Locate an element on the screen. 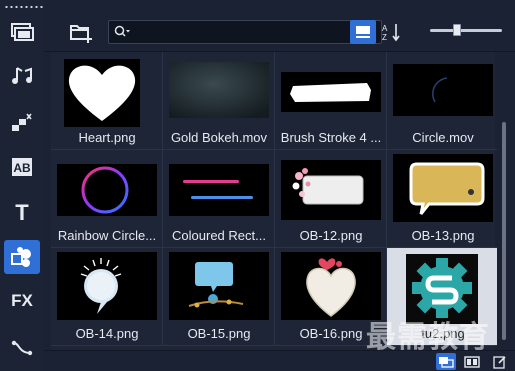 This screenshot has width=515, height=371. slider-track is located at coordinates (466, 30).